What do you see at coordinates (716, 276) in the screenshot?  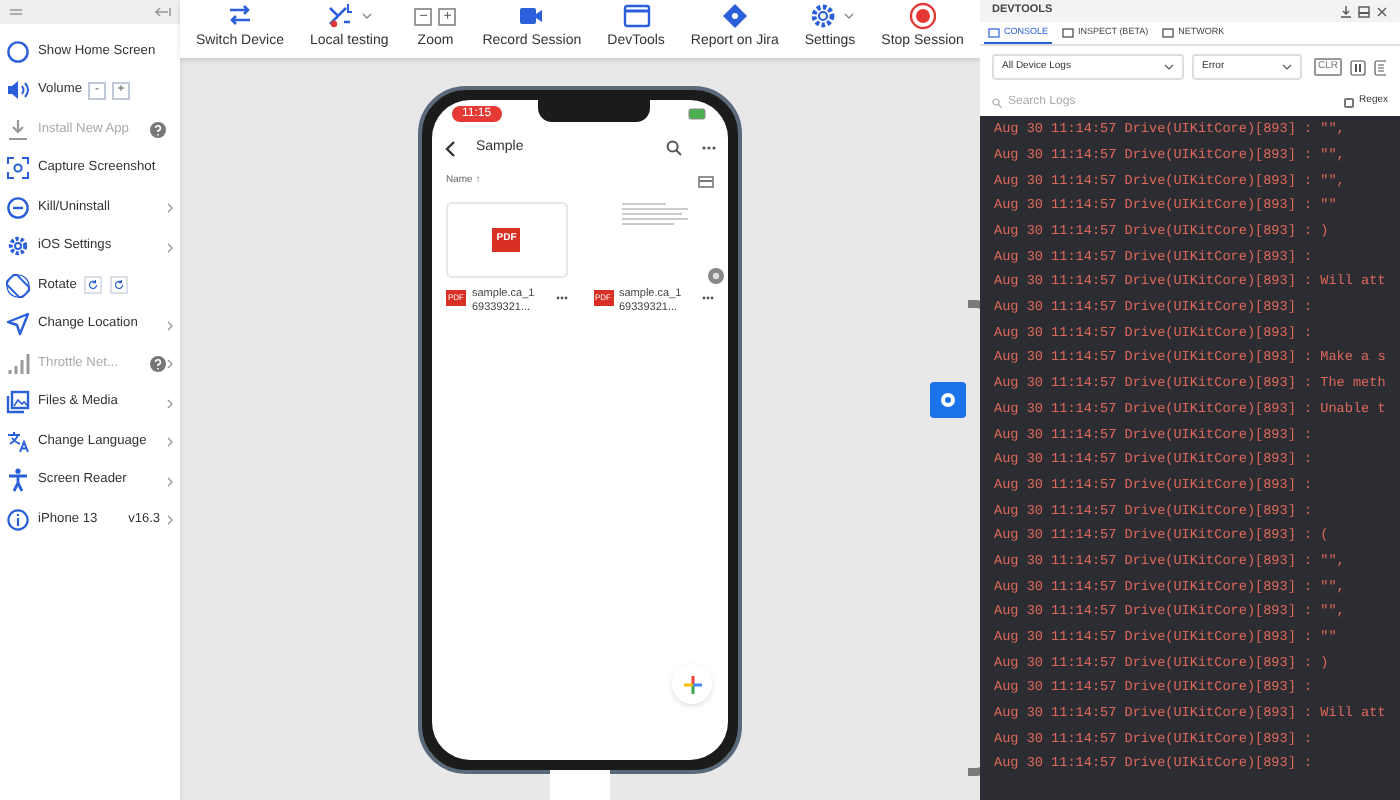 I see `settings-dot-icon` at bounding box center [716, 276].